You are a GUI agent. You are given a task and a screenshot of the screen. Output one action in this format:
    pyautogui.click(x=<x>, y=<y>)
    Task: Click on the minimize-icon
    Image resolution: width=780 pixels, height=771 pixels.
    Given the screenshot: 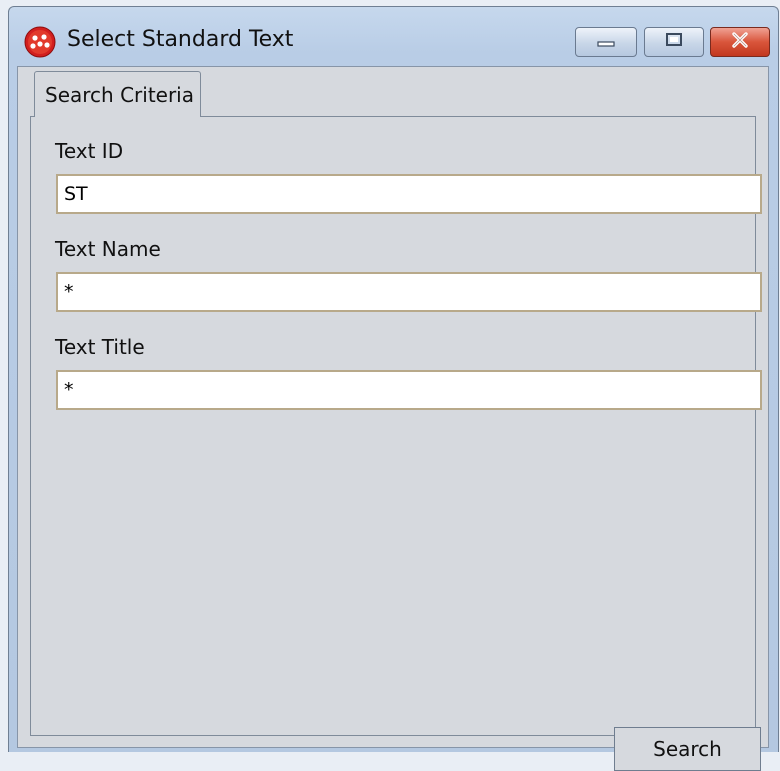 What is the action you would take?
    pyautogui.click(x=606, y=42)
    